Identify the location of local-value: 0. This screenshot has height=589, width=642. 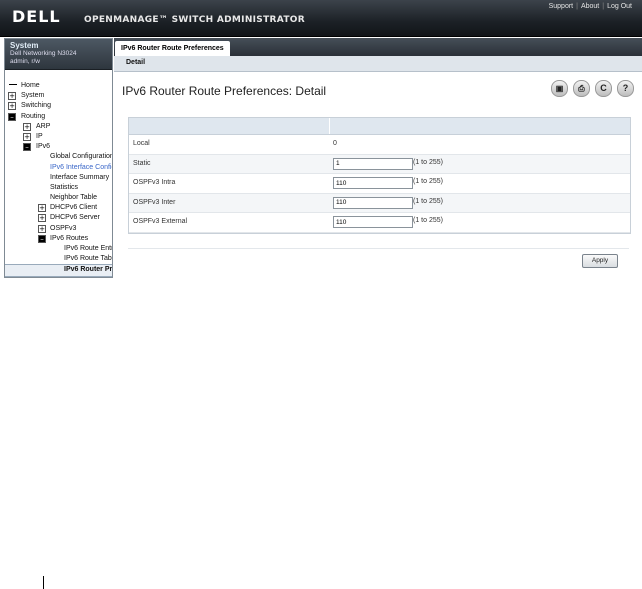
(335, 143).